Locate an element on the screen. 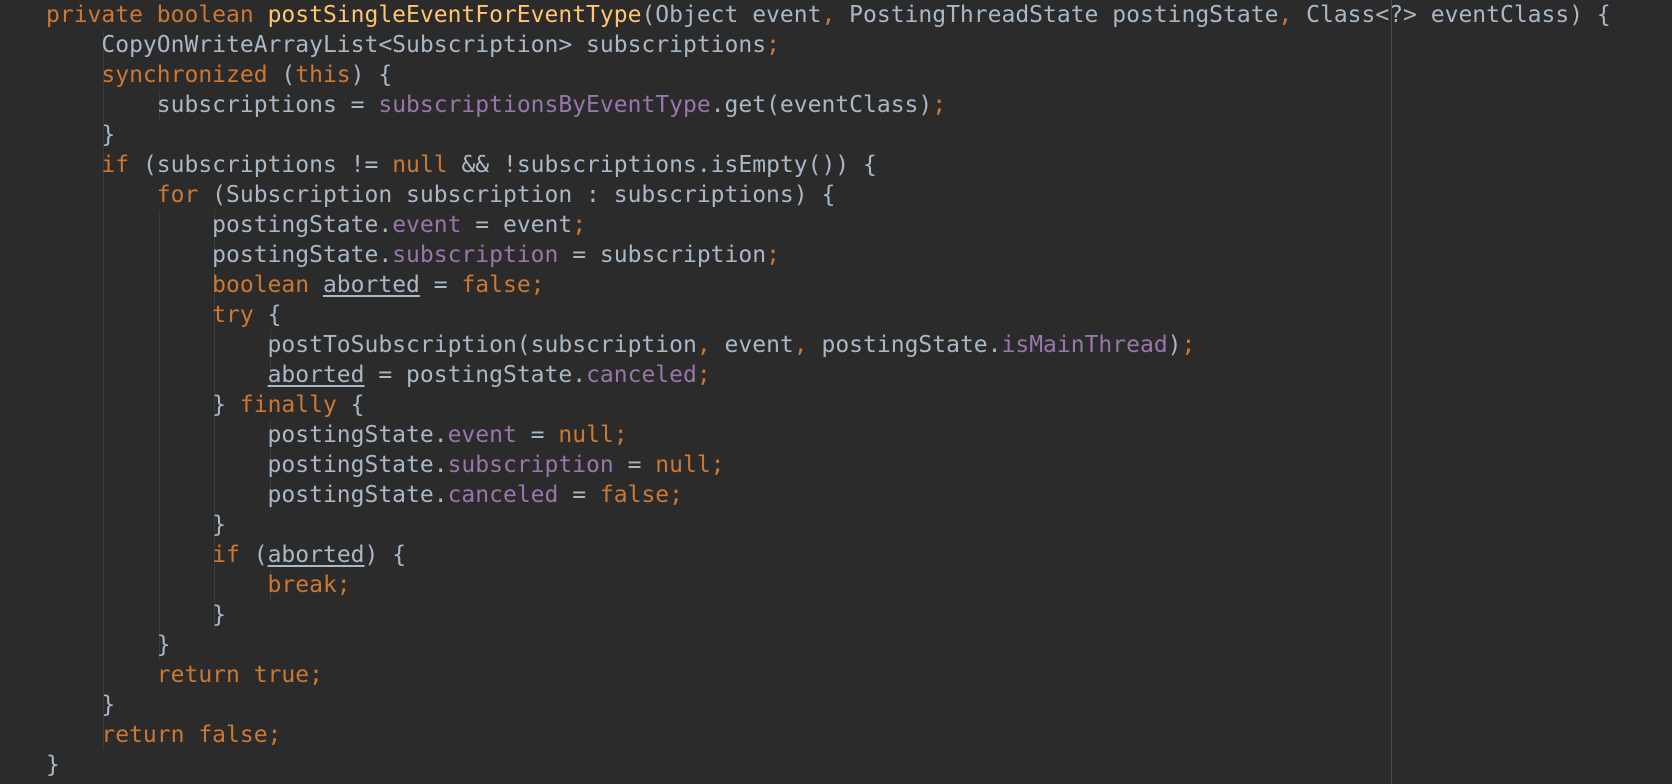  code-line: if (aborted) { is located at coordinates (828, 555).